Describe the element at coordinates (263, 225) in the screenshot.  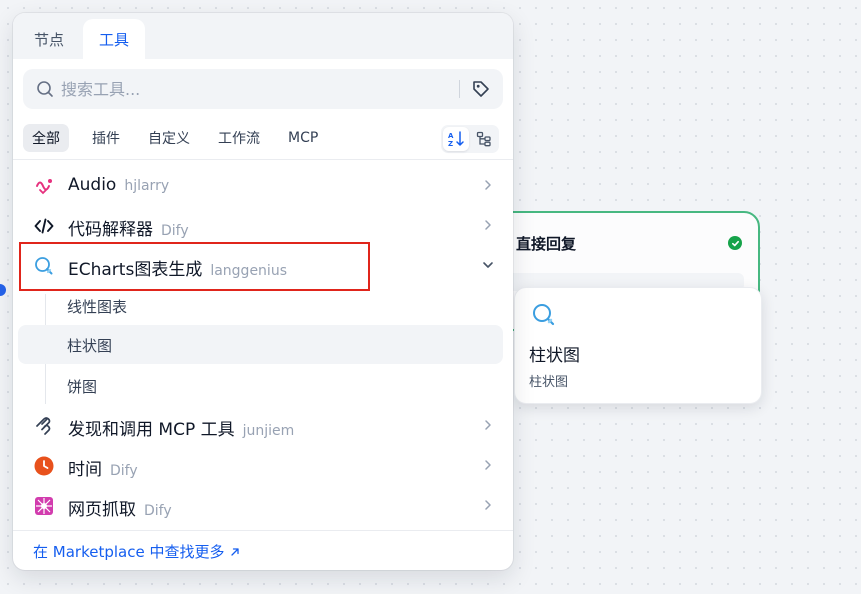
I see `tool-item-code-interpreter: 代码解释器 Dify` at that location.